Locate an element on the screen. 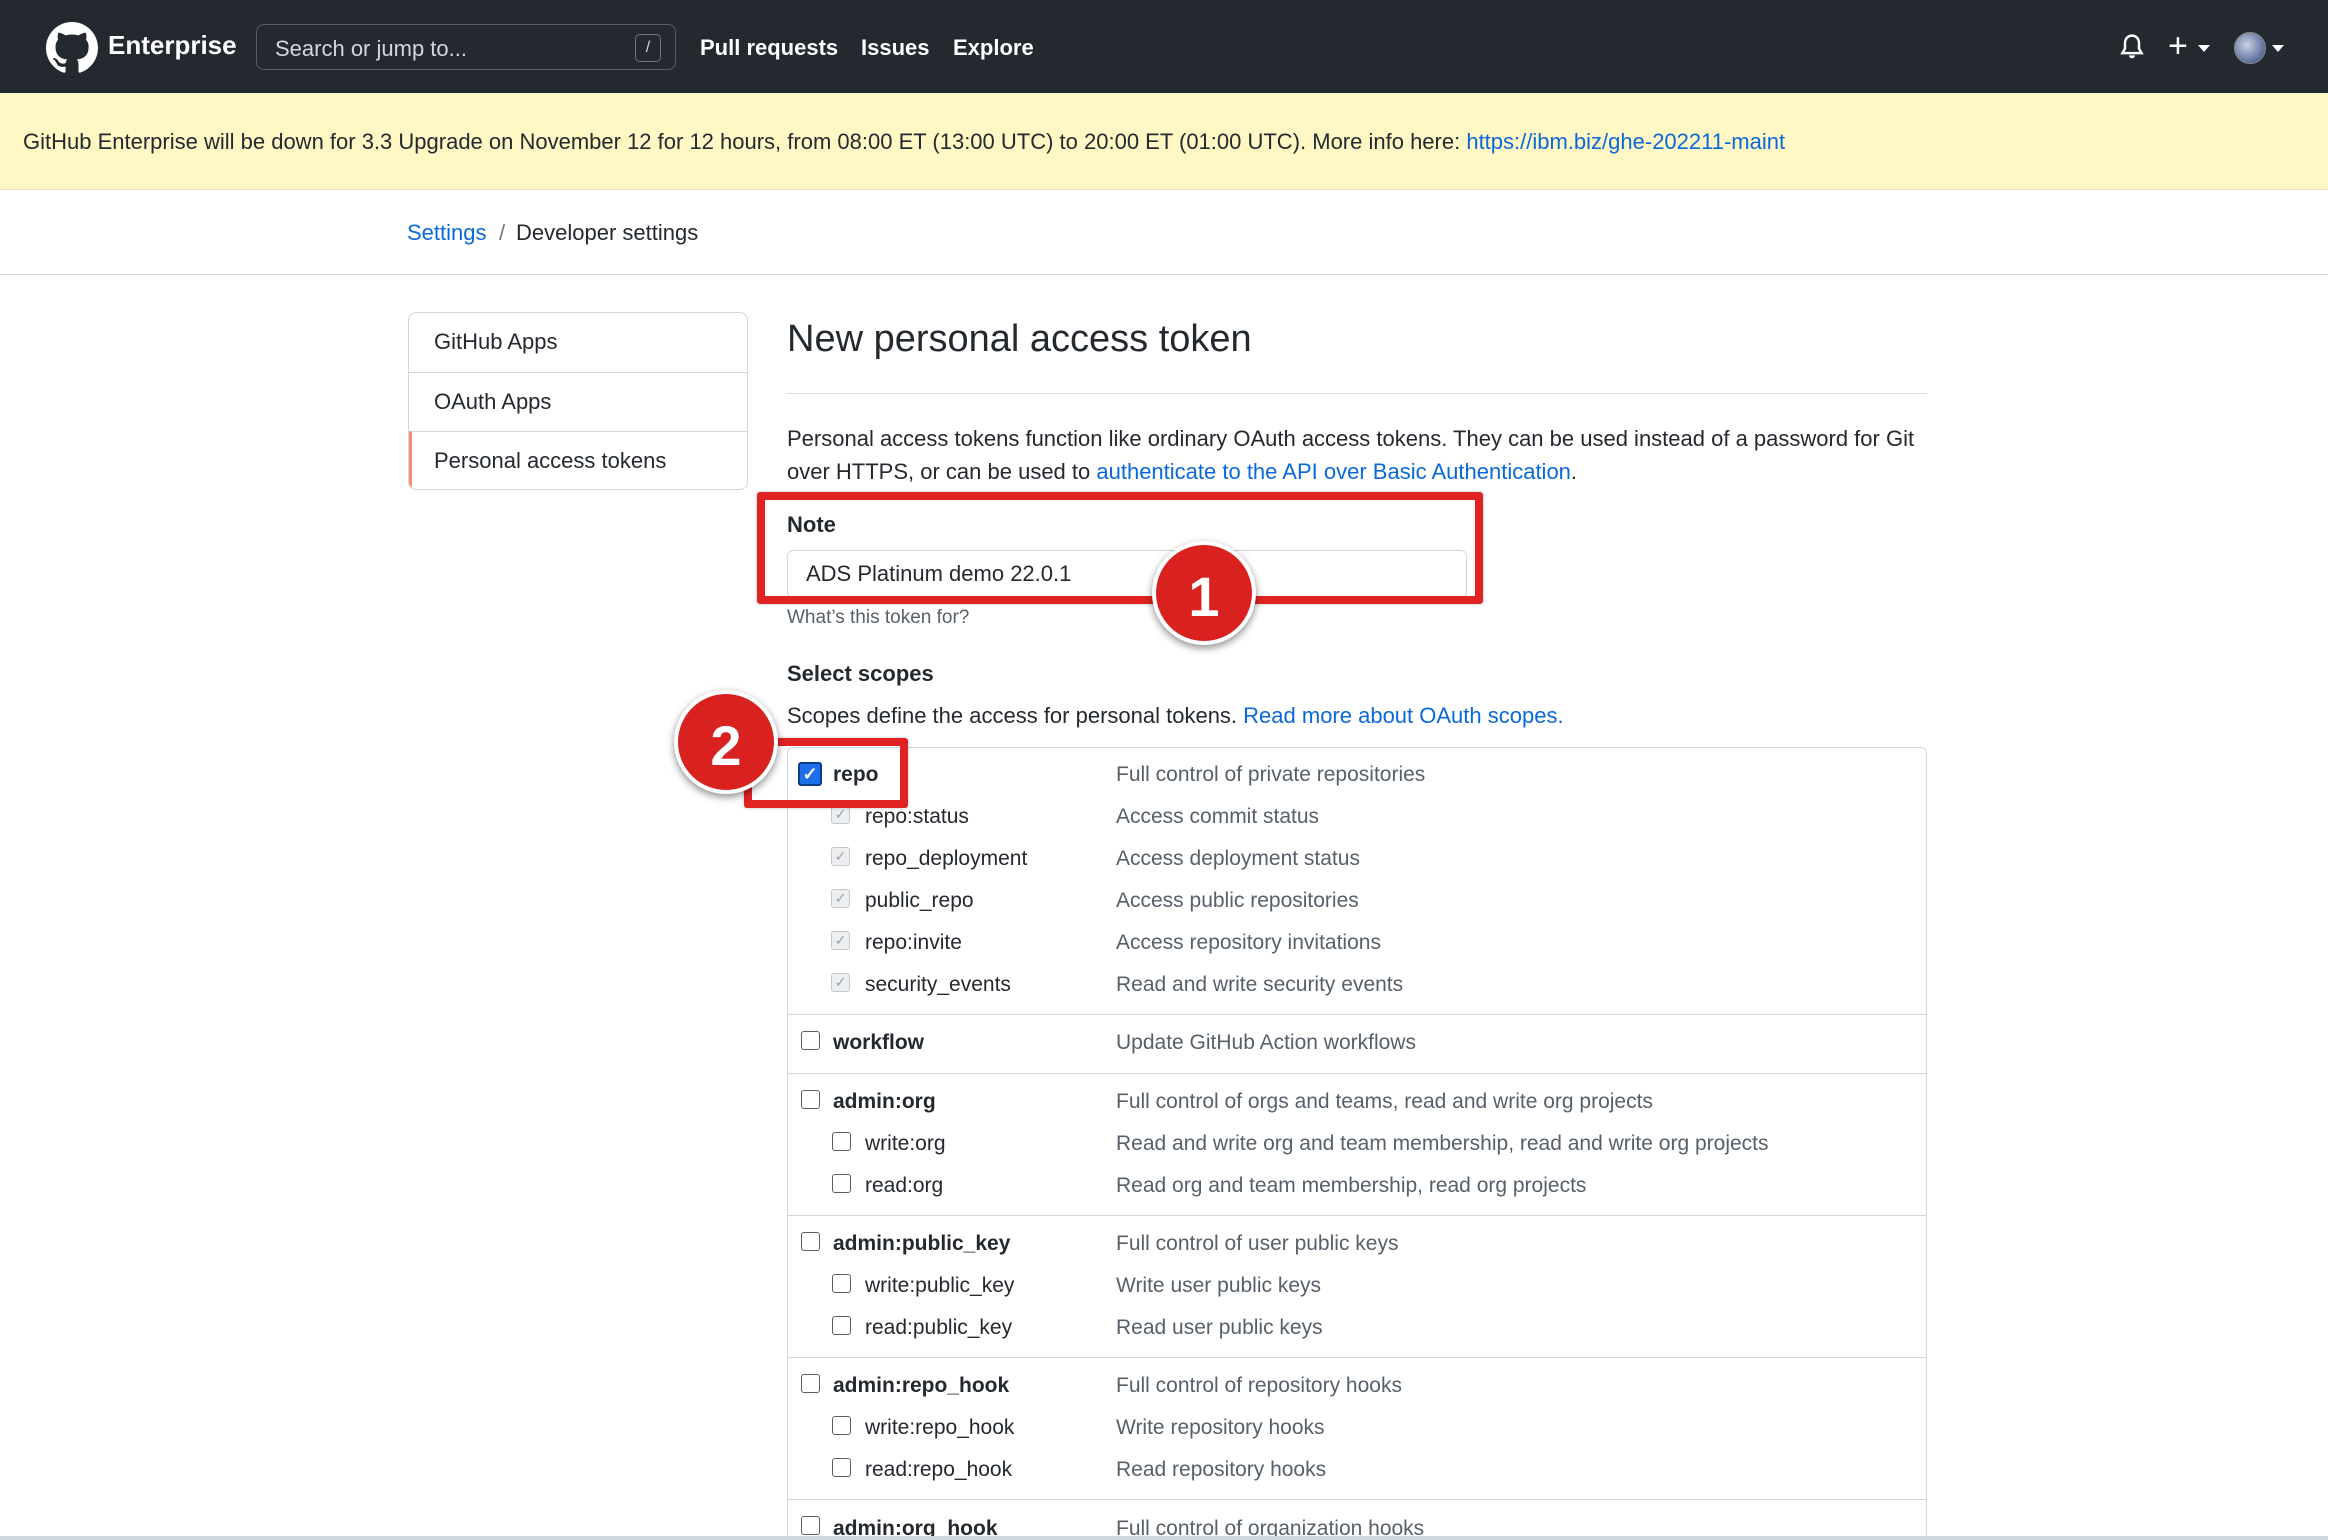 Image resolution: width=2328 pixels, height=1540 pixels. page-title: New personal access token is located at coordinates (1019, 339).